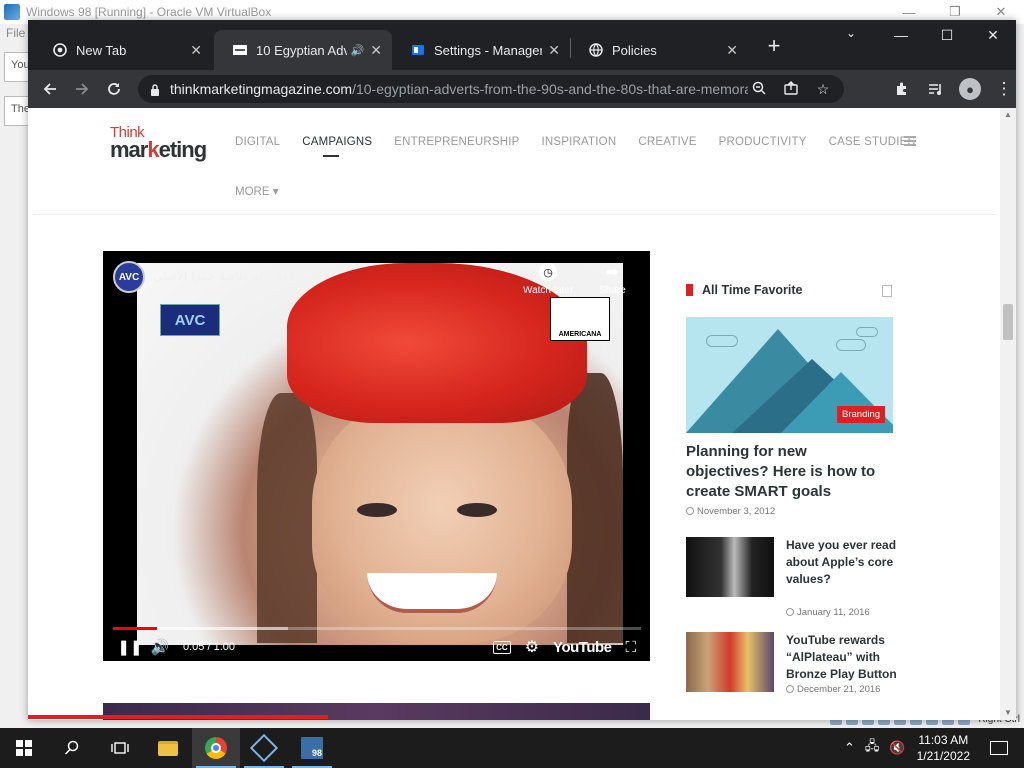 The image size is (1024, 768). What do you see at coordinates (123, 50) in the screenshot?
I see `tab-new-tab: New Tab ✕` at bounding box center [123, 50].